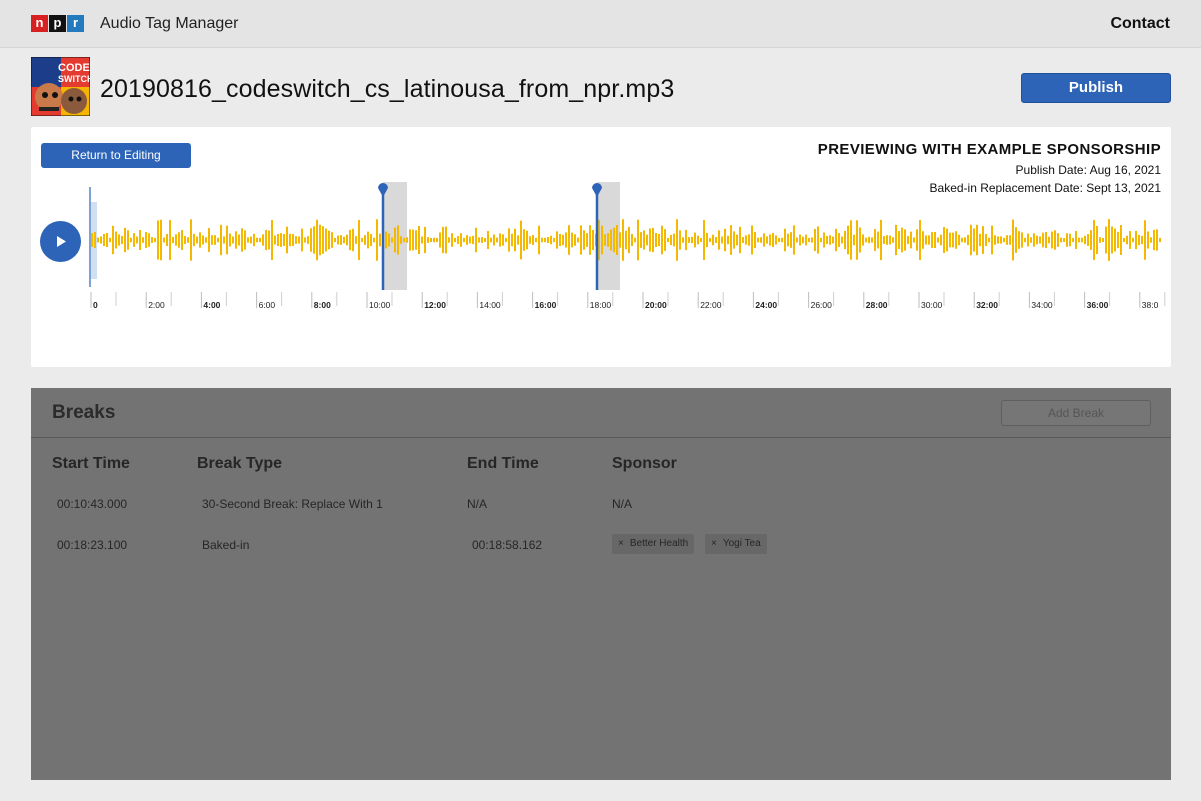 This screenshot has height=801, width=1201. Describe the element at coordinates (546, 305) in the screenshot. I see `timeline-label: 16:00` at that location.